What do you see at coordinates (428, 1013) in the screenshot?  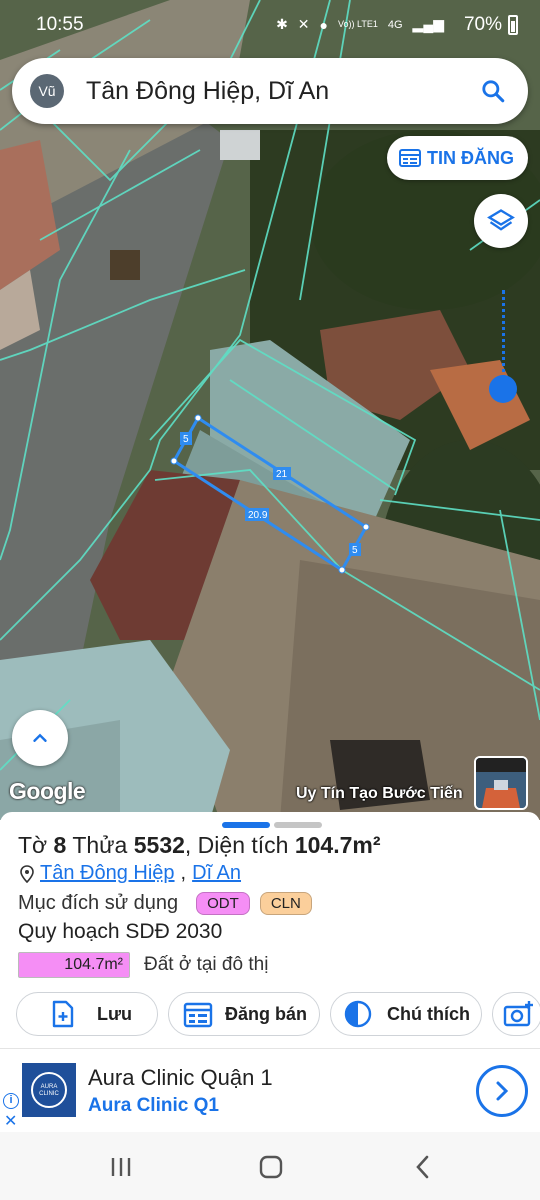 I see `legend-label: Chú thích` at bounding box center [428, 1013].